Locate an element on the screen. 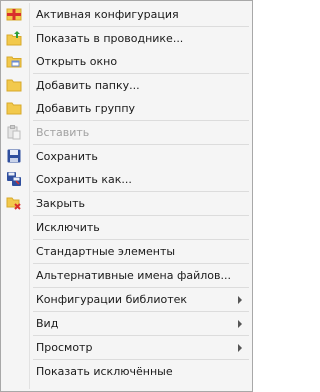 This screenshot has width=320, height=392. menu-item-7: Добавить группу is located at coordinates (126, 108).